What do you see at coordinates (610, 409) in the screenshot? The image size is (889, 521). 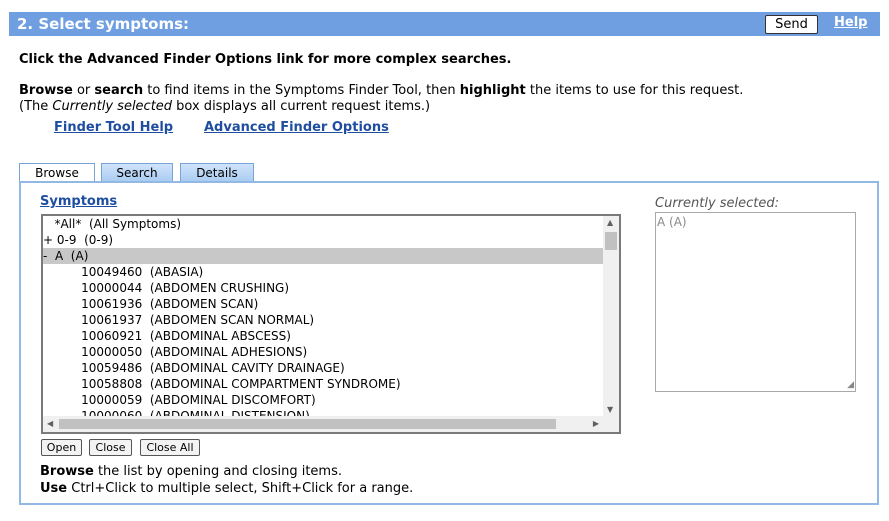 I see `scroll-down-icon: ▼` at bounding box center [610, 409].